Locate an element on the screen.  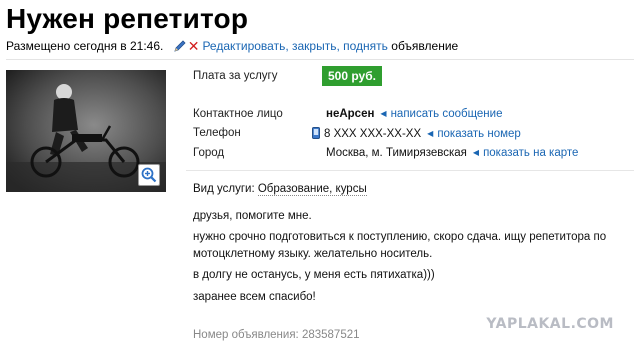
price-label: Плата за услугу is located at coordinates (235, 76).